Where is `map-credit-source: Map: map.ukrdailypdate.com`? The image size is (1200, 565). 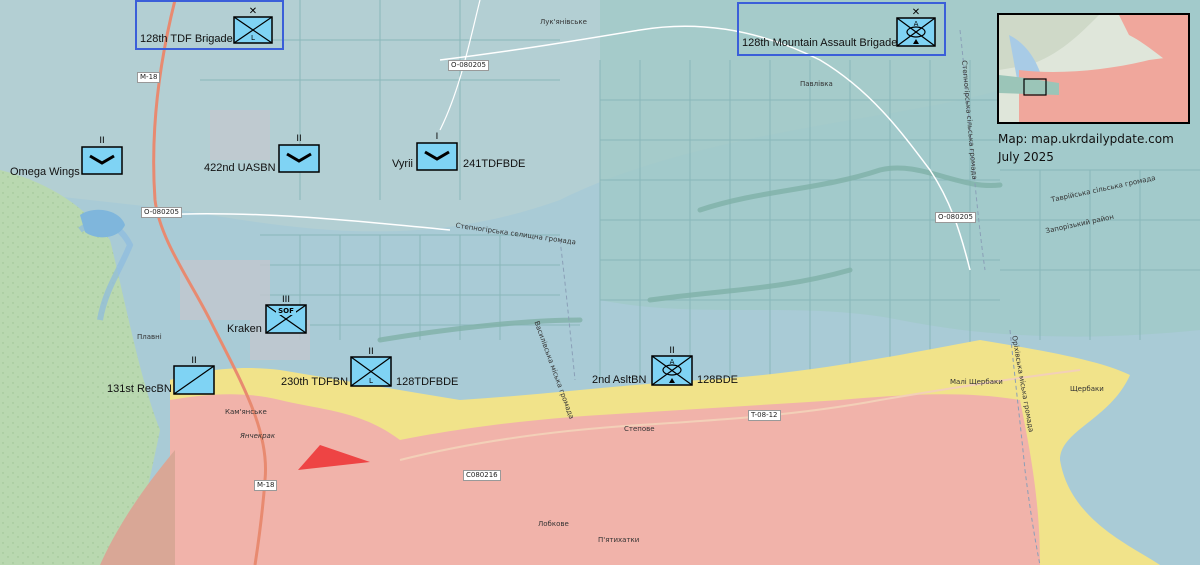
map-credit-source: Map: map.ukrdailypdate.com is located at coordinates (1086, 139).